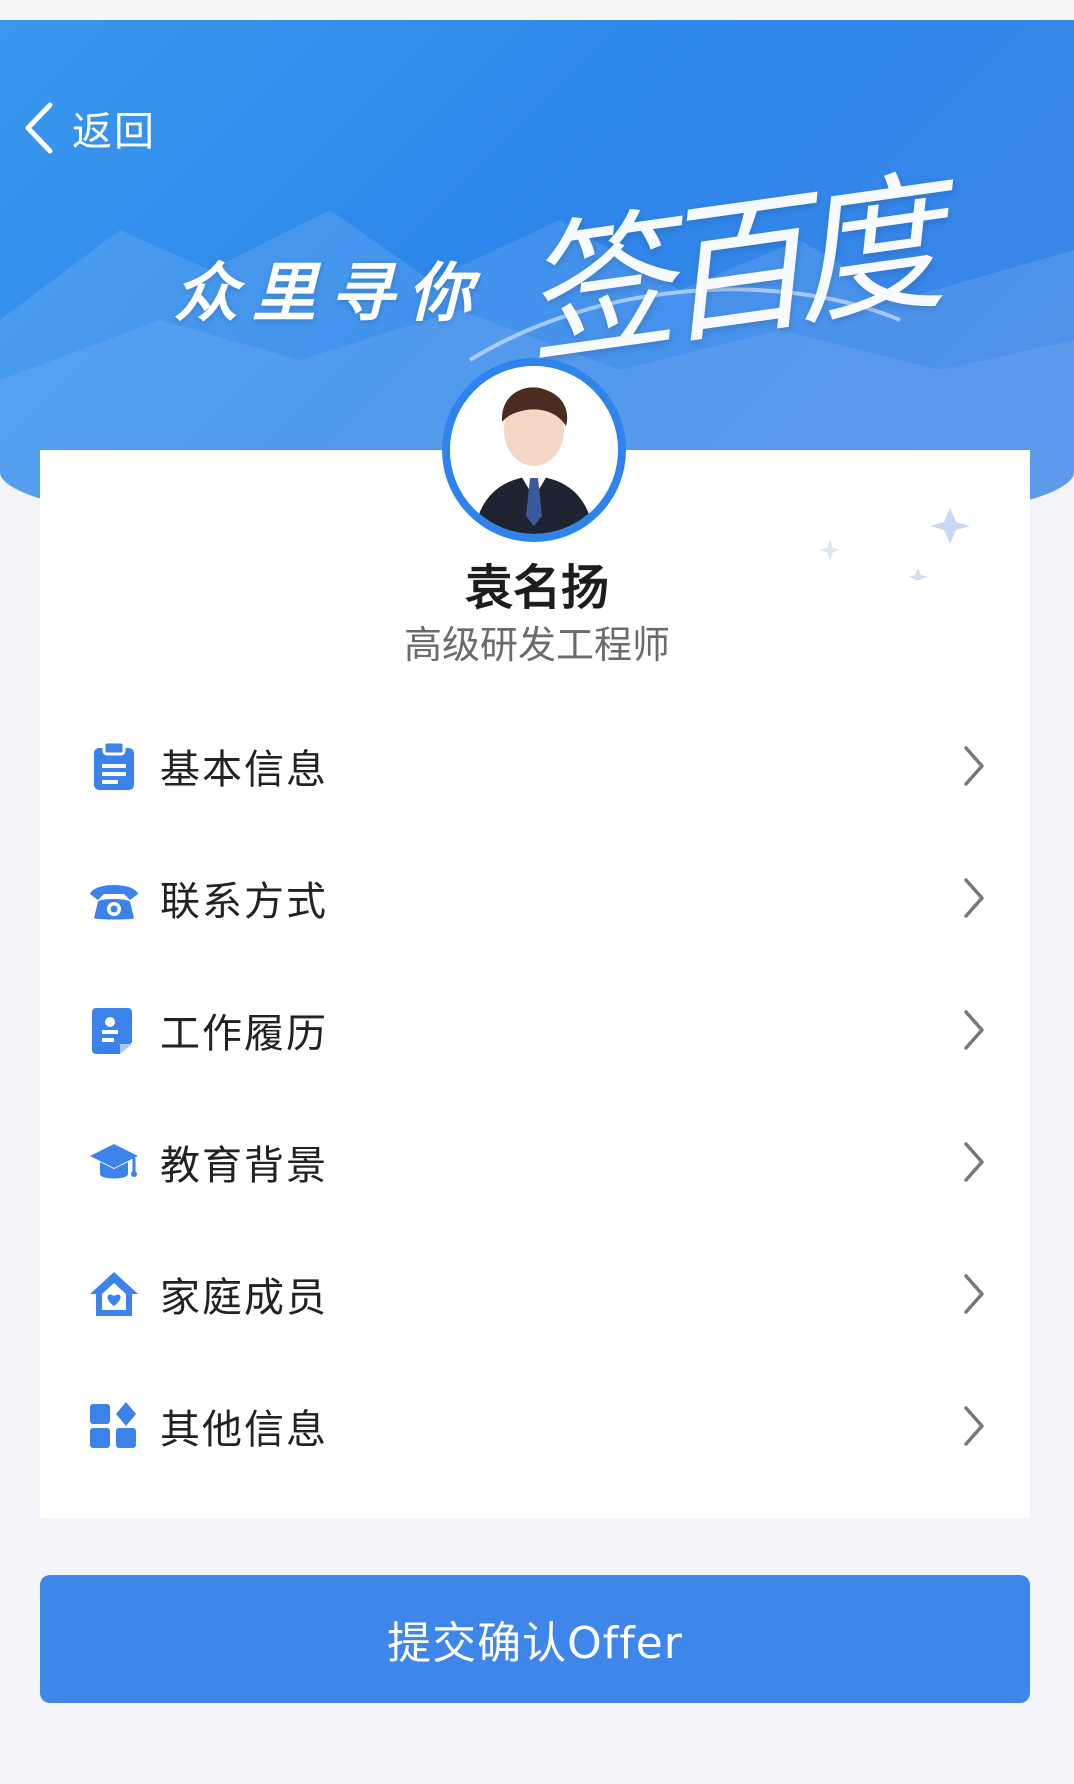  What do you see at coordinates (114, 766) in the screenshot?
I see `clipboard-icon` at bounding box center [114, 766].